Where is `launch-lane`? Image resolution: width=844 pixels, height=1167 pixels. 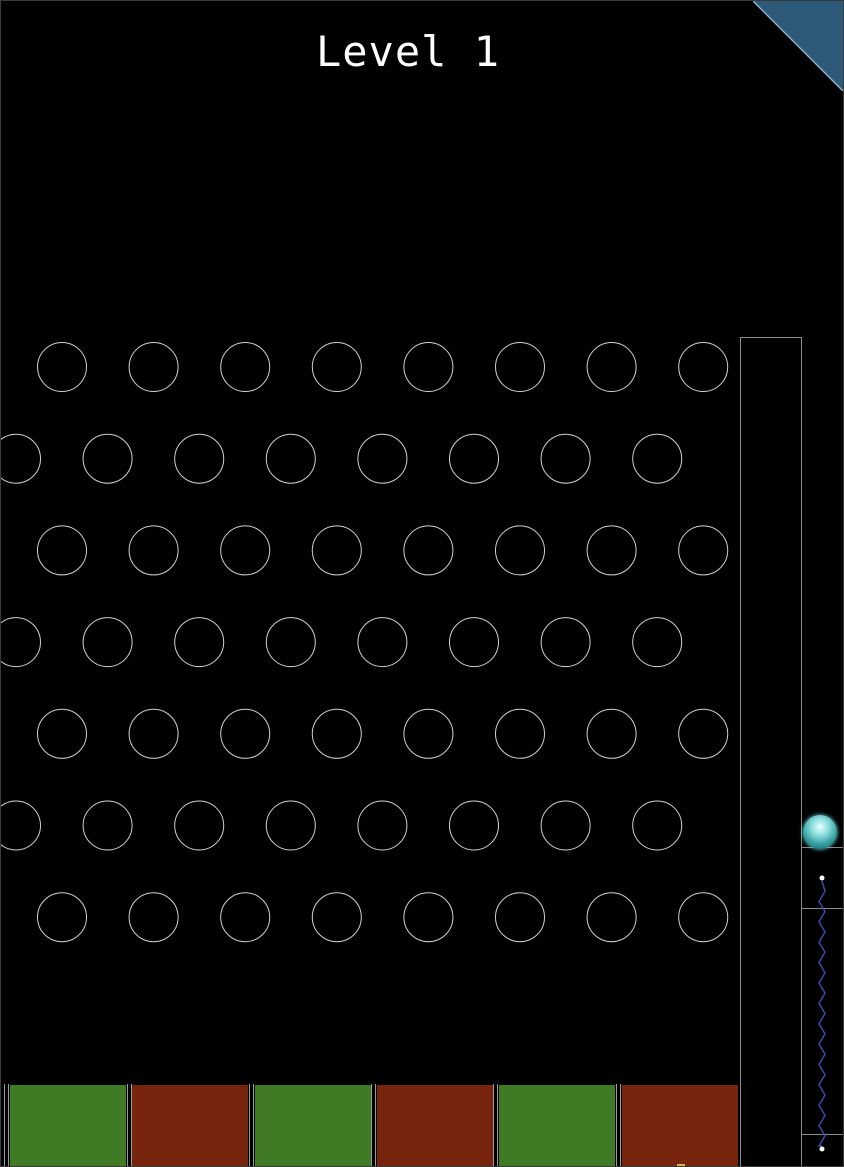
launch-lane is located at coordinates (771, 751).